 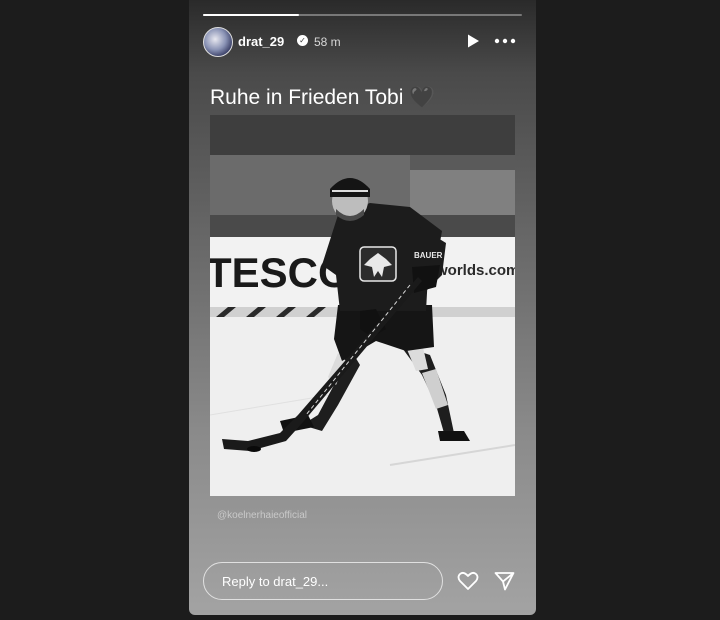 I want to click on story-caption: Ruhe in Frieden Tobi 🖤, so click(x=322, y=98).